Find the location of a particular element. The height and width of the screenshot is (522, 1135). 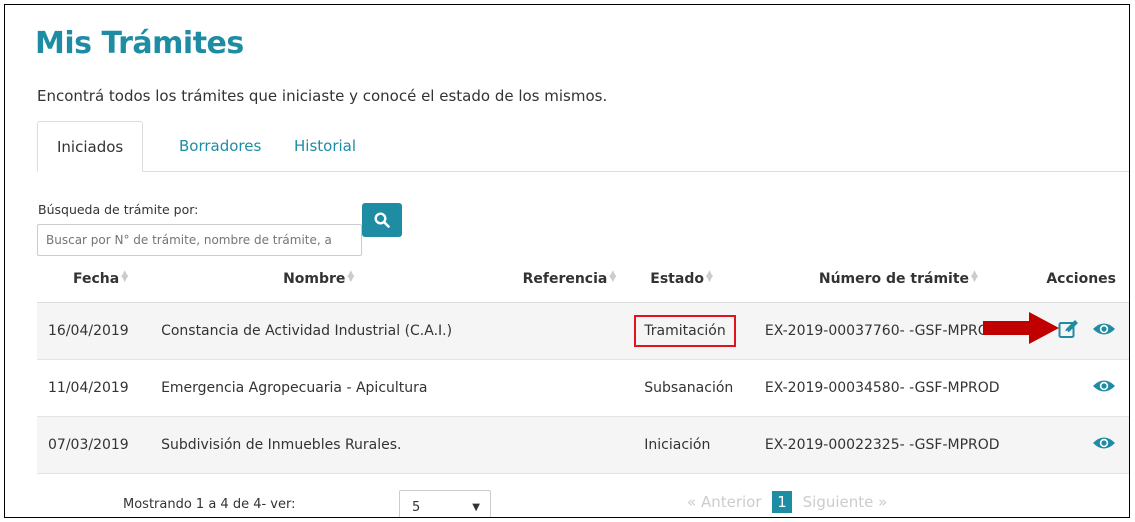

cell-estado: Subsanación is located at coordinates (688, 388).